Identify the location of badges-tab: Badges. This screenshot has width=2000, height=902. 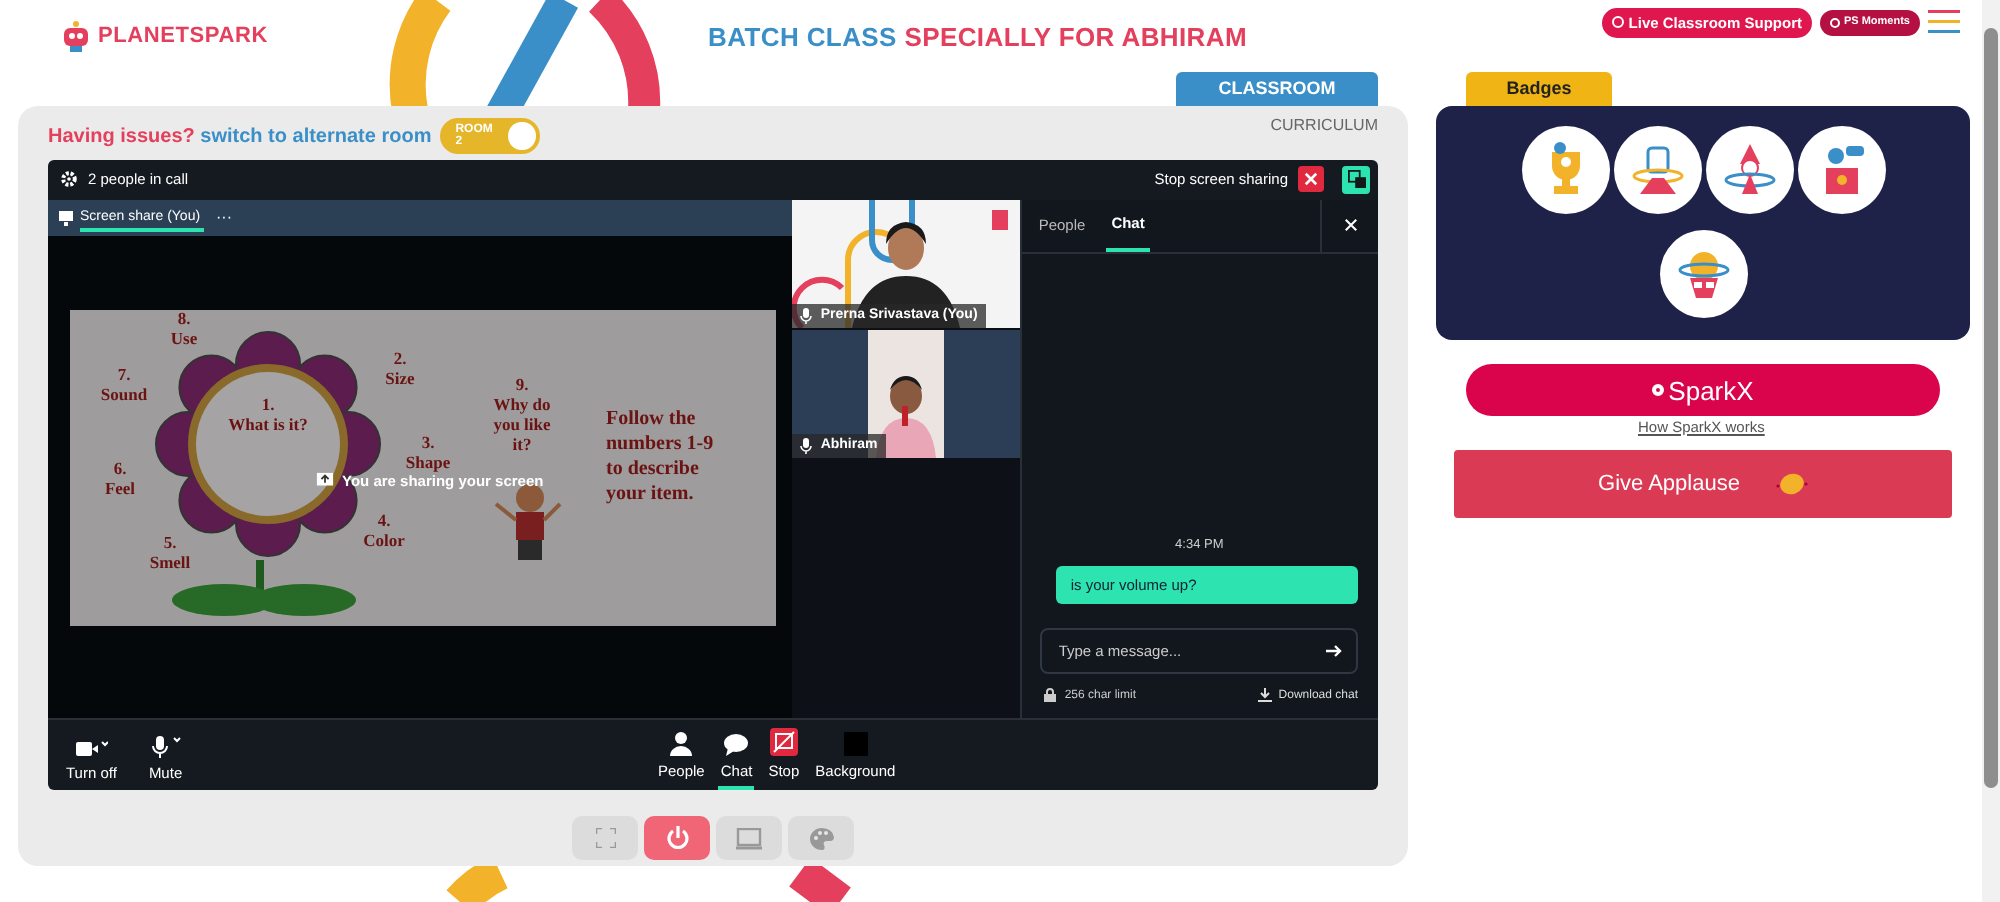
(1539, 89).